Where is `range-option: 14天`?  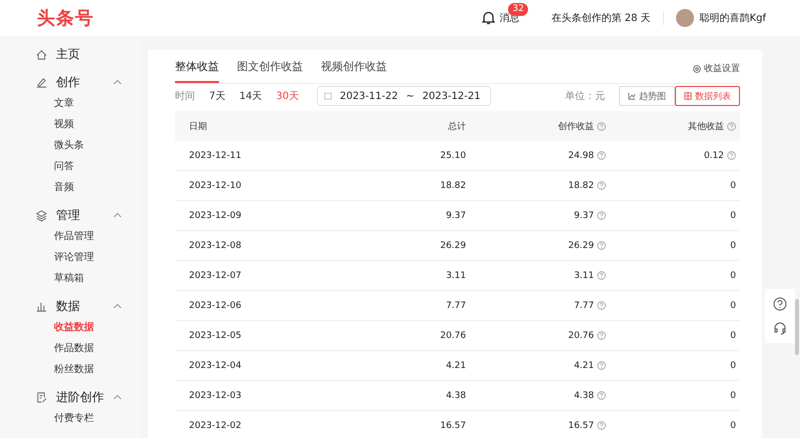
range-option: 14天 is located at coordinates (250, 96).